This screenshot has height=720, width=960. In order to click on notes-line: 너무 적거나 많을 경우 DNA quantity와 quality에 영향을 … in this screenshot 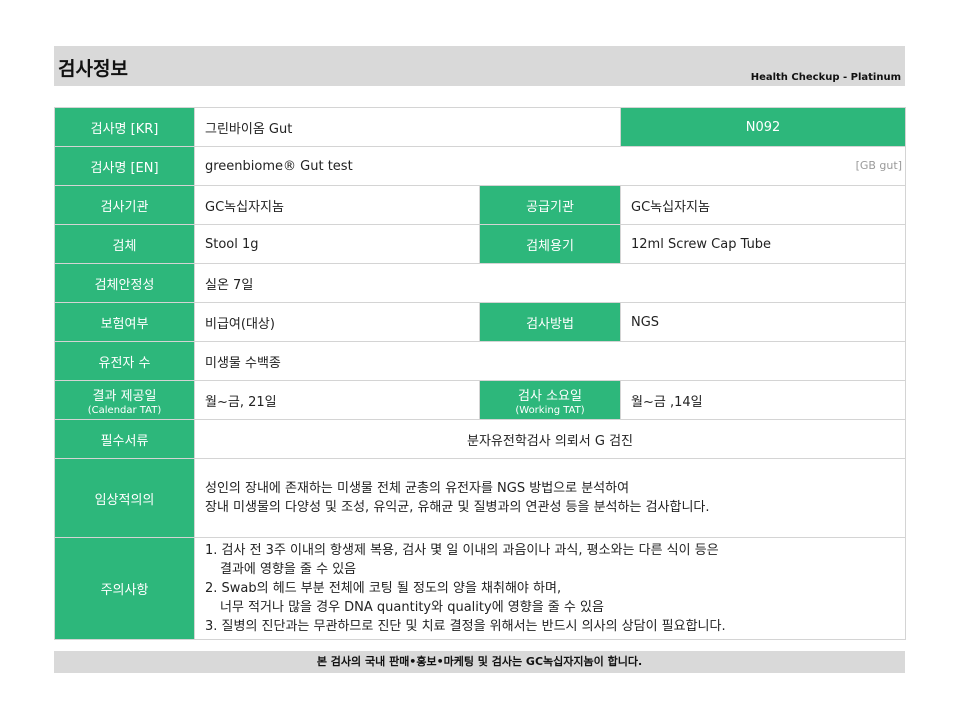, I will do `click(412, 607)`.